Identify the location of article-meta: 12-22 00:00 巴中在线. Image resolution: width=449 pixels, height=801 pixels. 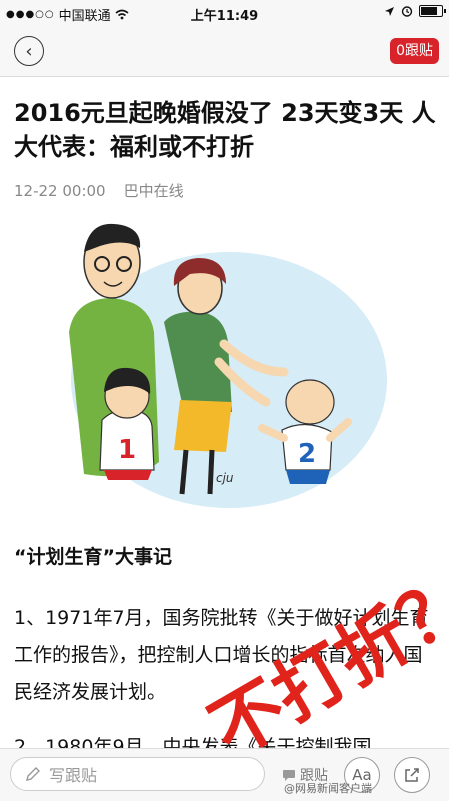
(99, 190).